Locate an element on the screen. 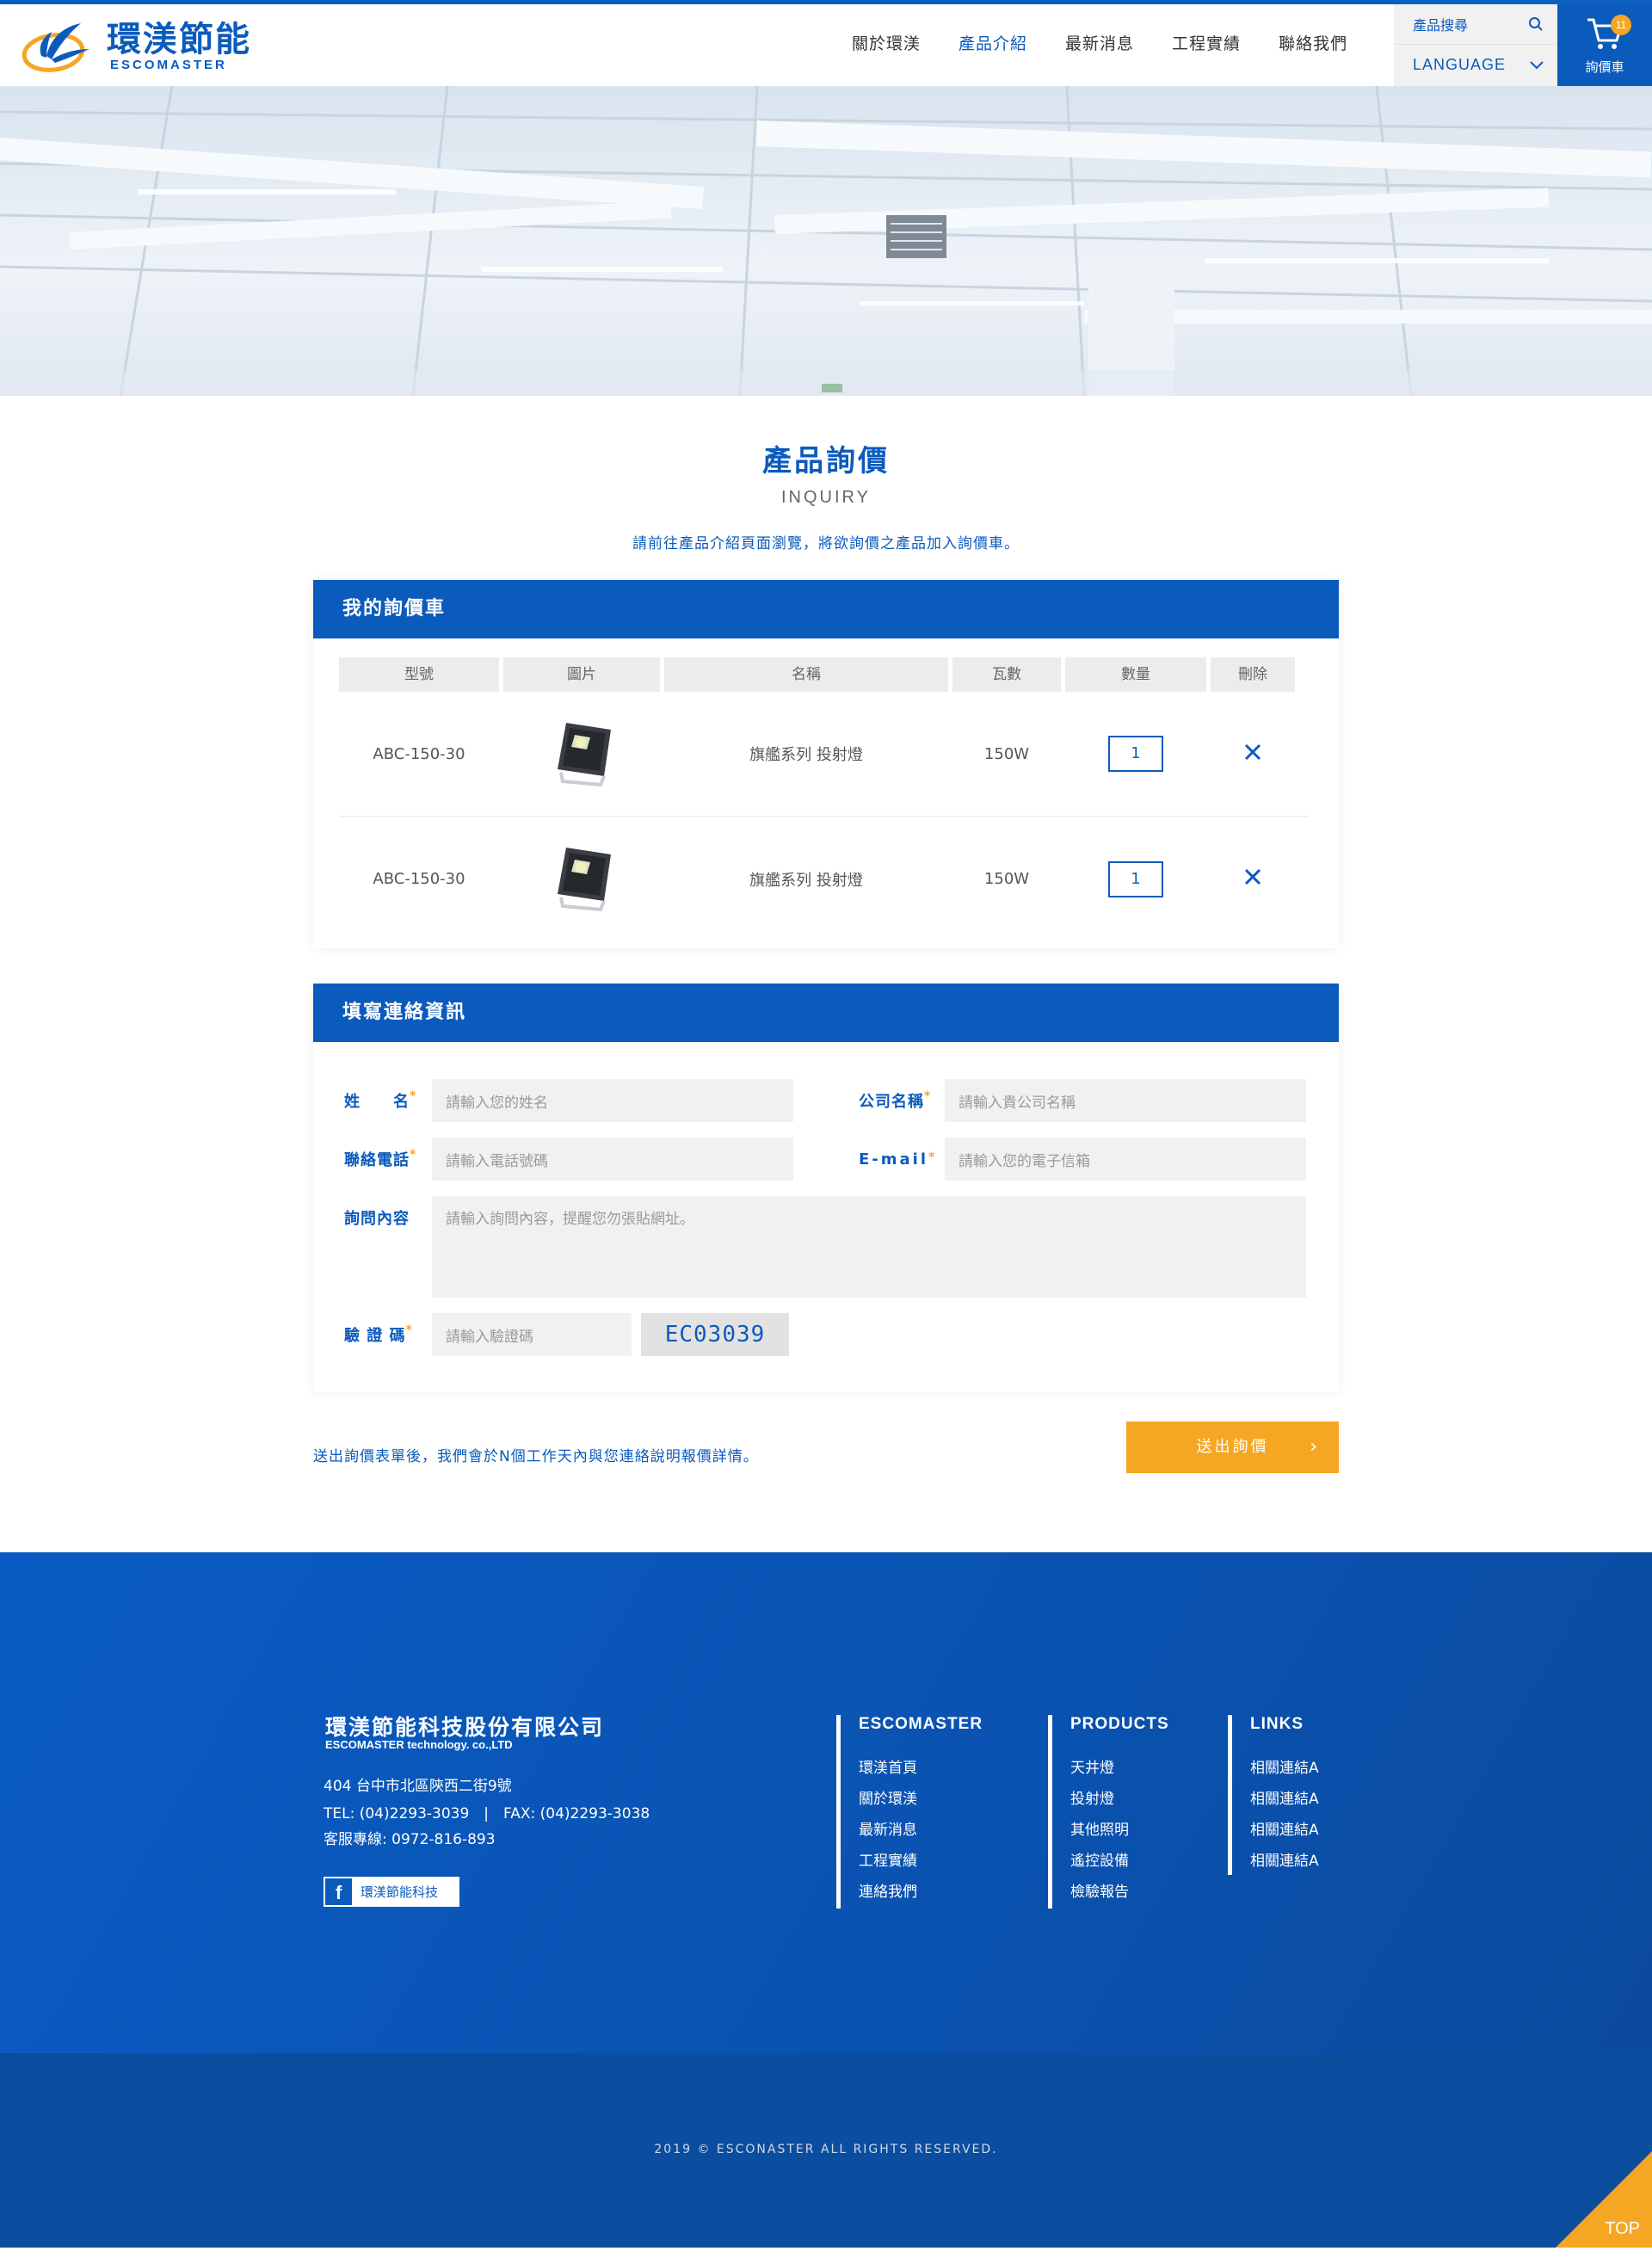 The height and width of the screenshot is (2251, 1652). row-model: ABC-150-30 is located at coordinates (419, 879).